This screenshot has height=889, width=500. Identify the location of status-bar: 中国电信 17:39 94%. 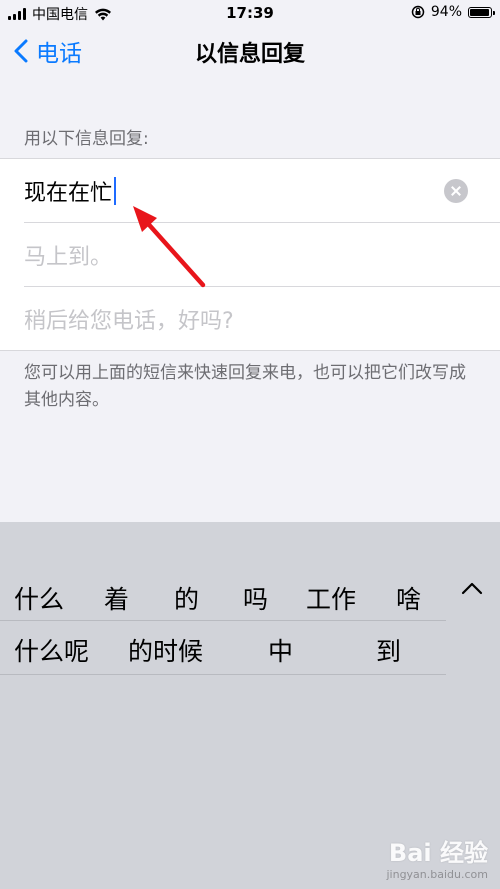
(250, 13).